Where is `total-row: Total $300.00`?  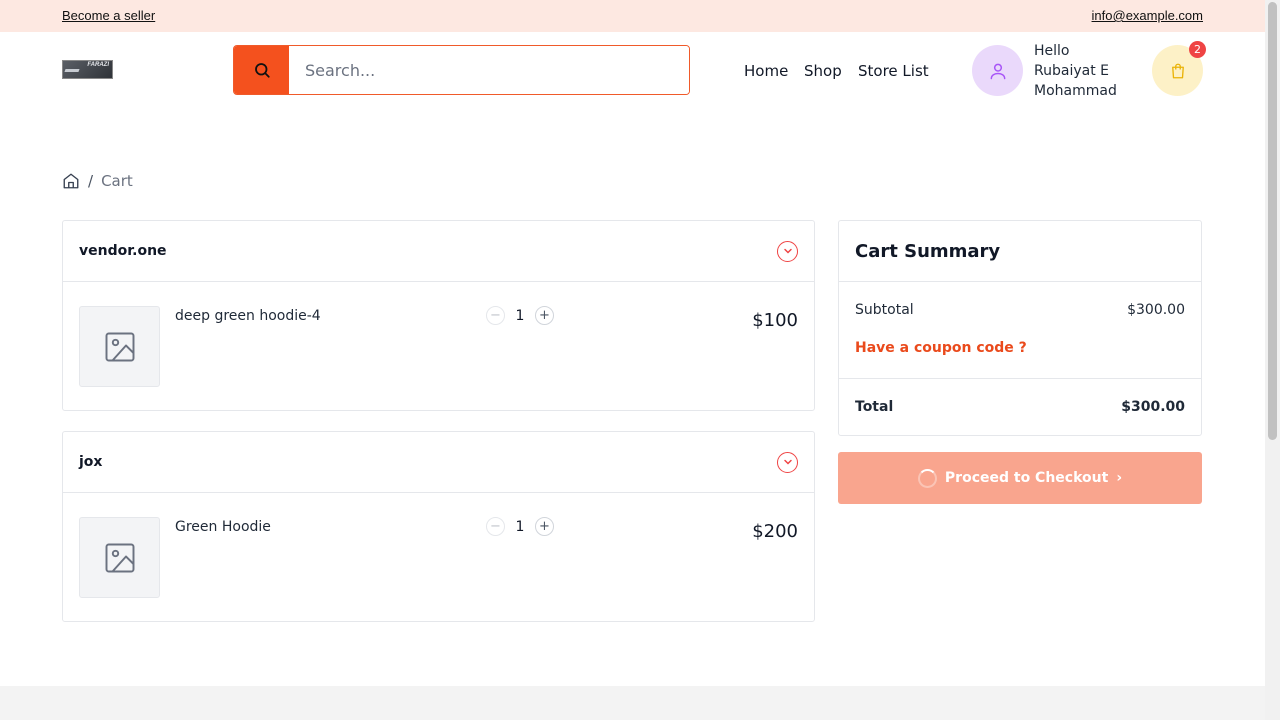
total-row: Total $300.00 is located at coordinates (1020, 407).